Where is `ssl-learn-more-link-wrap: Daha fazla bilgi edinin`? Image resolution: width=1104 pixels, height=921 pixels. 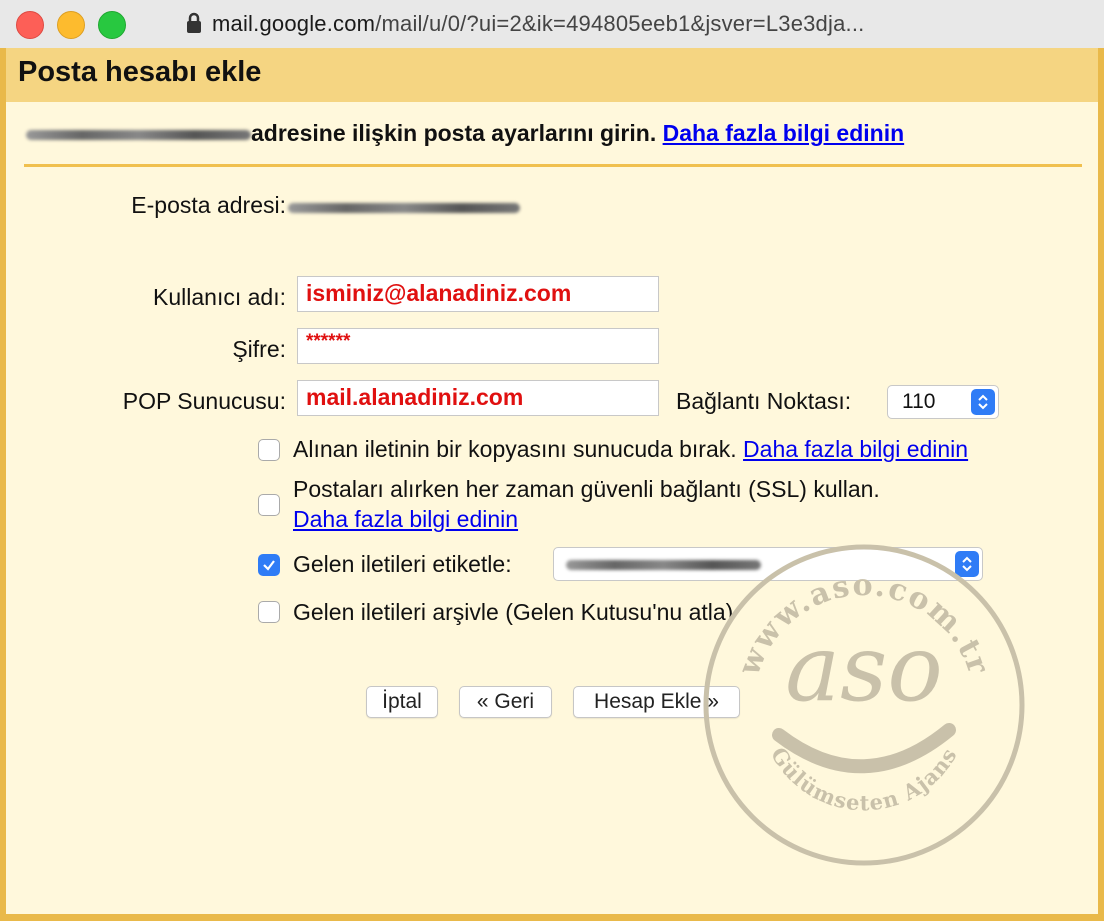 ssl-learn-more-link-wrap: Daha fazla bilgi edinin is located at coordinates (405, 519).